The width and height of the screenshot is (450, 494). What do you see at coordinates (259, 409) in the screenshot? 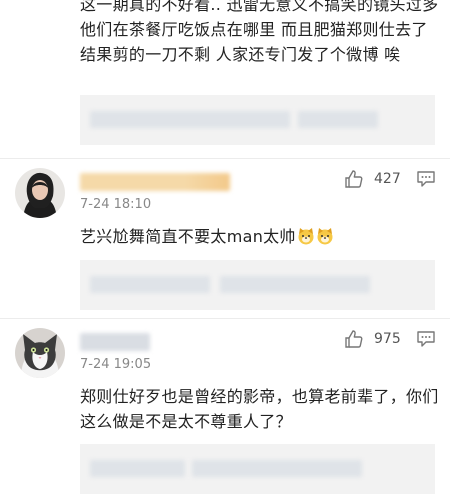
I see `comment-text: 郑则仕好歹也是曾经的影帝，也算老前辈了，你们这么做是不是太不尊重人了？` at bounding box center [259, 409].